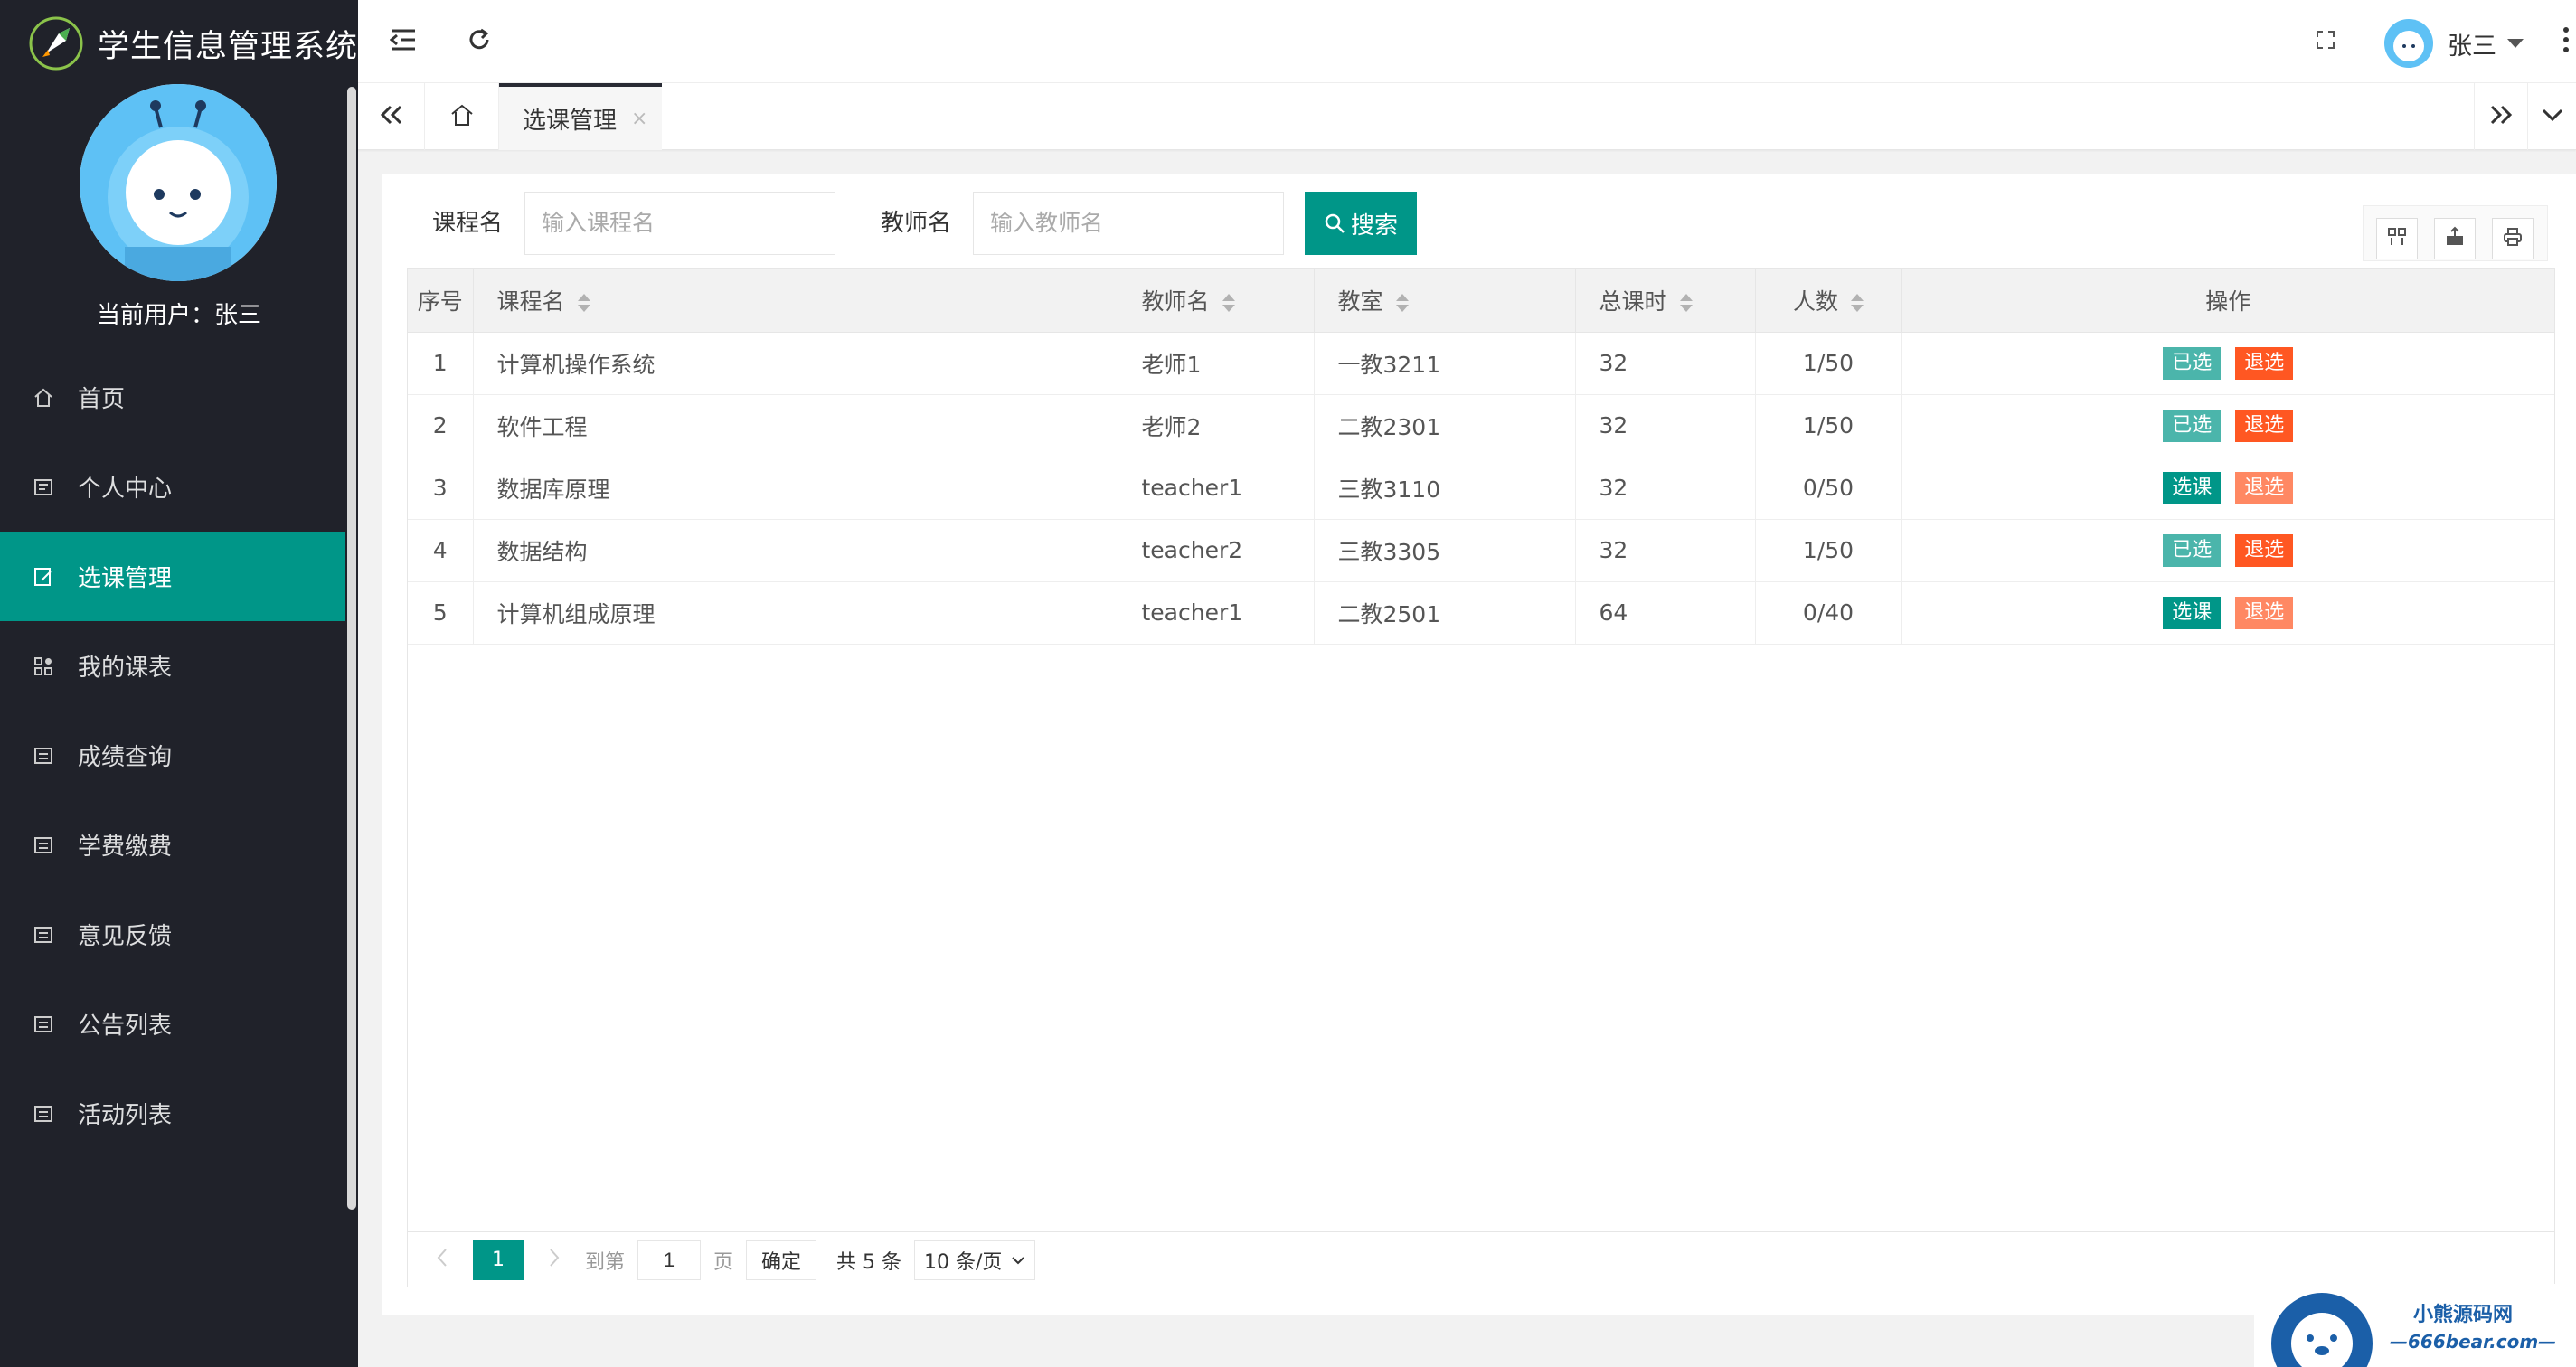 The width and height of the screenshot is (2576, 1367). What do you see at coordinates (1481, 612) in the screenshot?
I see `table-row: 5 计算机组成原理 teacher1 二教2501 64 0/40 选课 退选` at bounding box center [1481, 612].